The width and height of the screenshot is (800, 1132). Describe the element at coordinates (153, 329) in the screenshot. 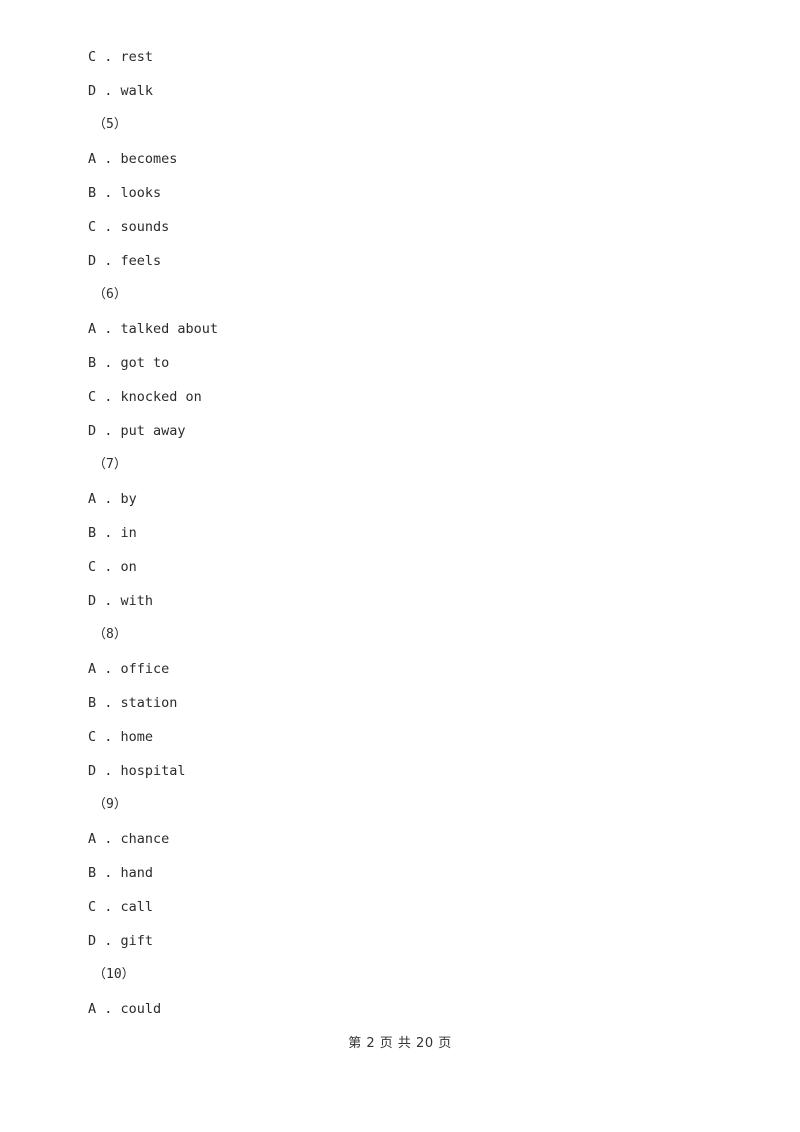

I see `answer-option: A . talked about` at that location.